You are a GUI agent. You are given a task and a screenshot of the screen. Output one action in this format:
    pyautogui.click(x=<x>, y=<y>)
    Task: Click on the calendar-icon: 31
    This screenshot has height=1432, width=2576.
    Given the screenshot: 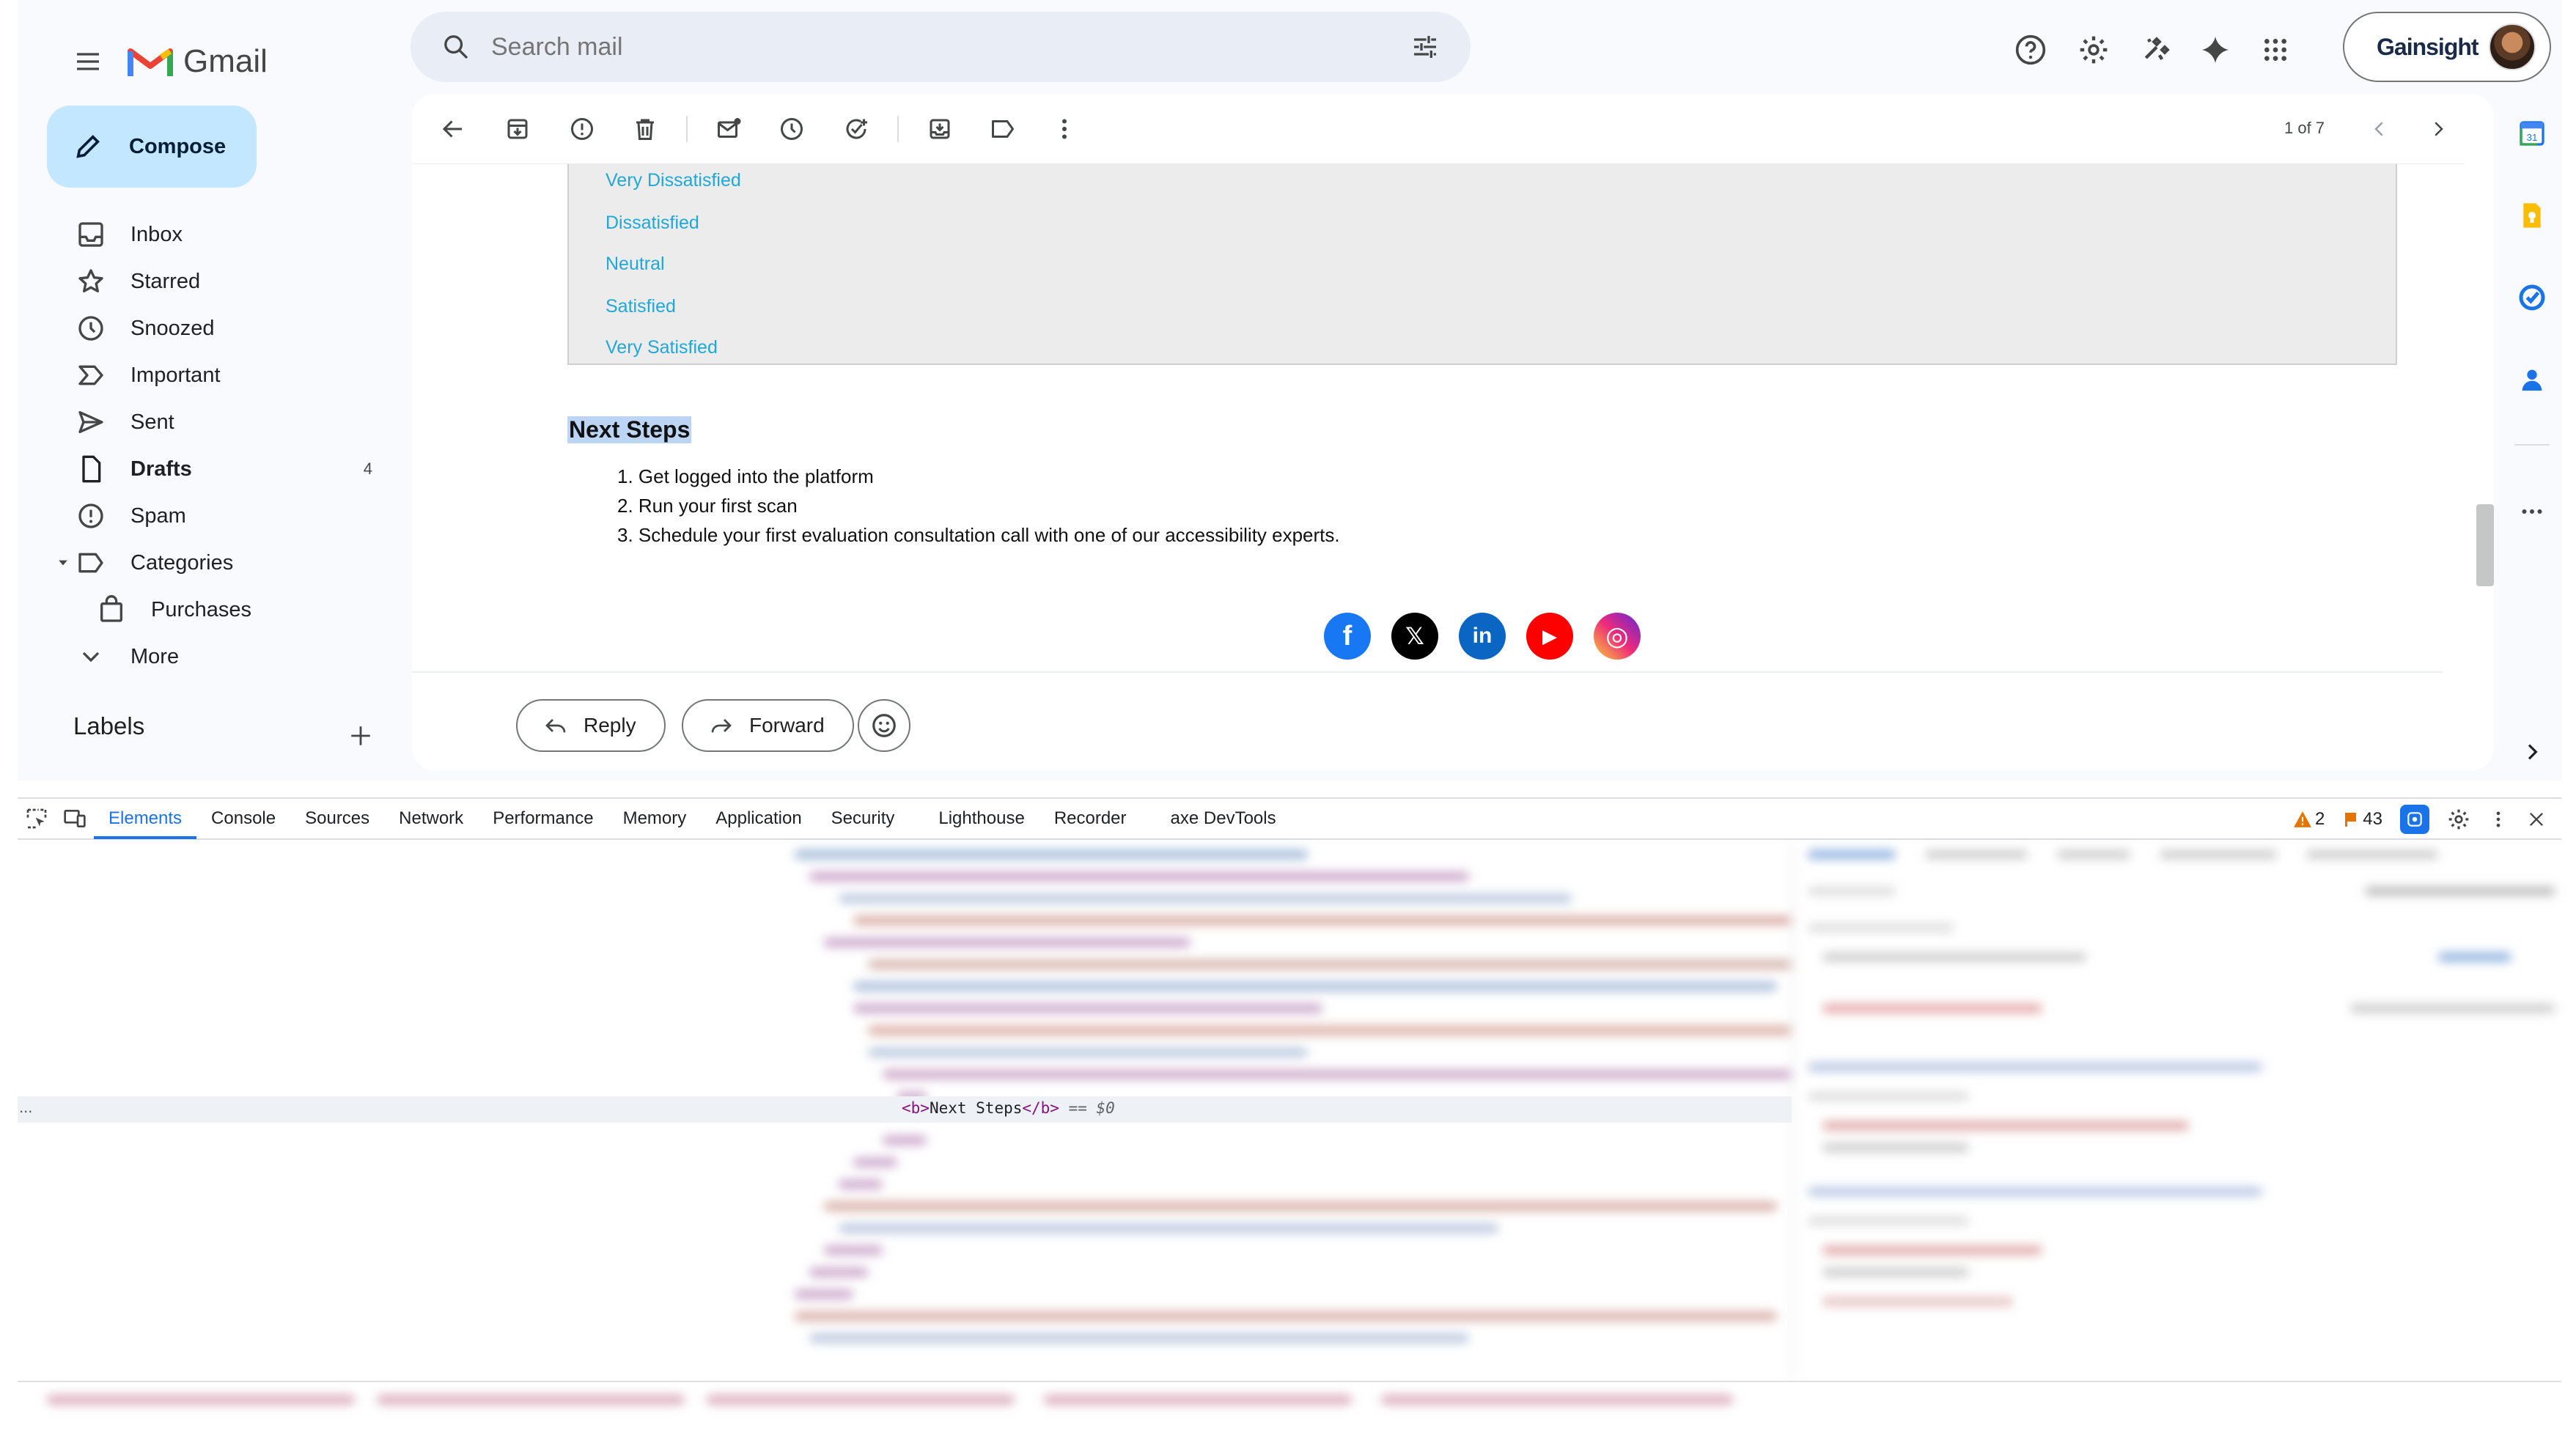 What is the action you would take?
    pyautogui.click(x=2532, y=133)
    